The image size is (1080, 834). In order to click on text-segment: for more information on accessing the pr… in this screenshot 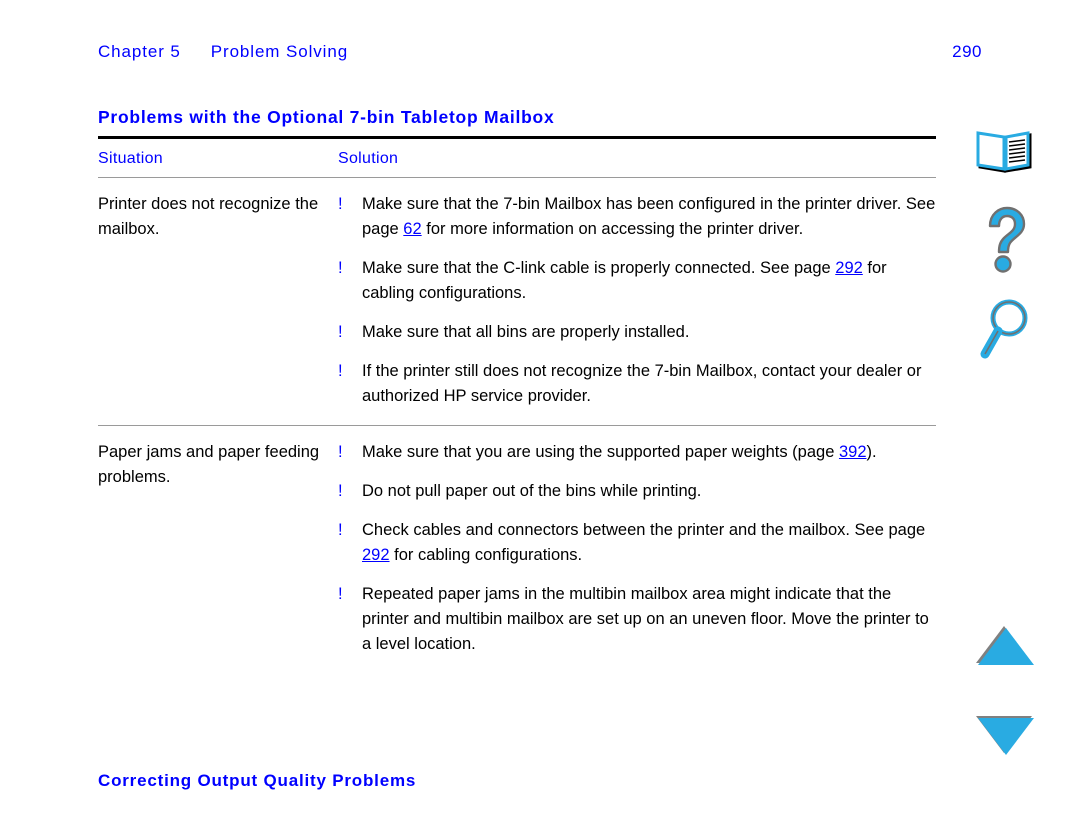, I will do `click(612, 229)`.